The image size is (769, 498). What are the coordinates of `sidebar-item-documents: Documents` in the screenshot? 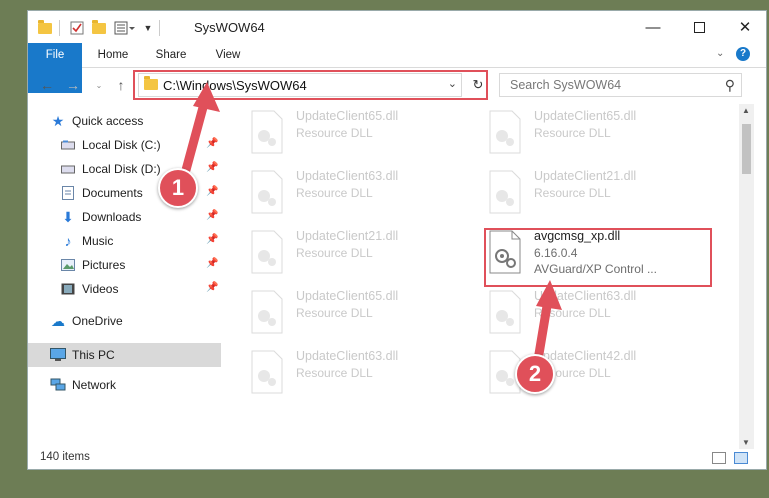 It's located at (101, 193).